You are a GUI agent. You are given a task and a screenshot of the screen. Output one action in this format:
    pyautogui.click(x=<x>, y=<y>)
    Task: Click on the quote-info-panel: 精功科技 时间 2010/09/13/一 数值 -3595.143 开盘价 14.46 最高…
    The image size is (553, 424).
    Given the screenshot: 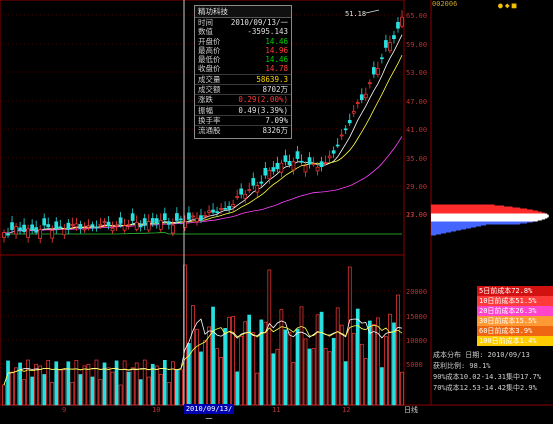 What is the action you would take?
    pyautogui.click(x=243, y=72)
    